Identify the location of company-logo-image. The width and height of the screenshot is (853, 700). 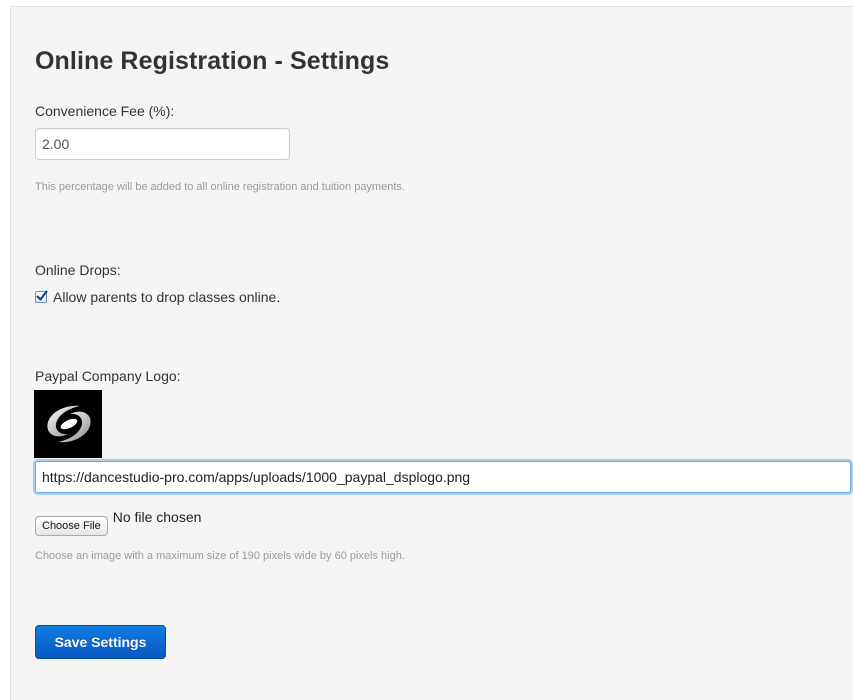
(68, 424).